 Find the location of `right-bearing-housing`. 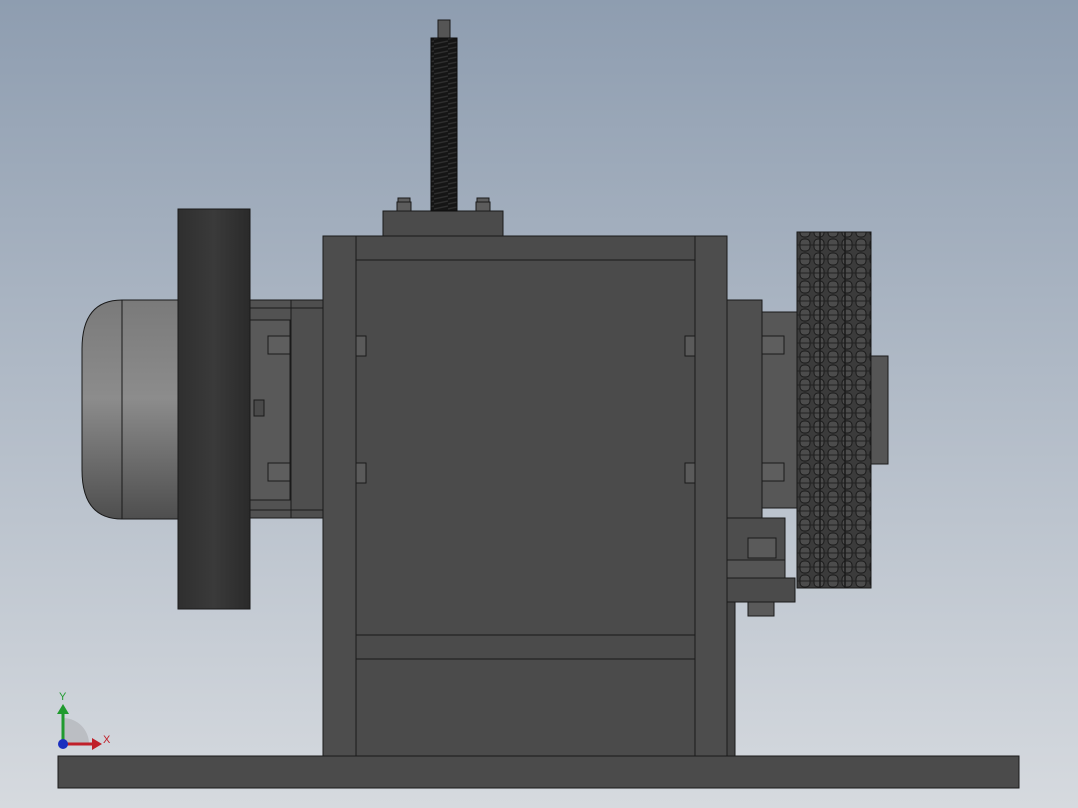

right-bearing-housing is located at coordinates (762, 409).